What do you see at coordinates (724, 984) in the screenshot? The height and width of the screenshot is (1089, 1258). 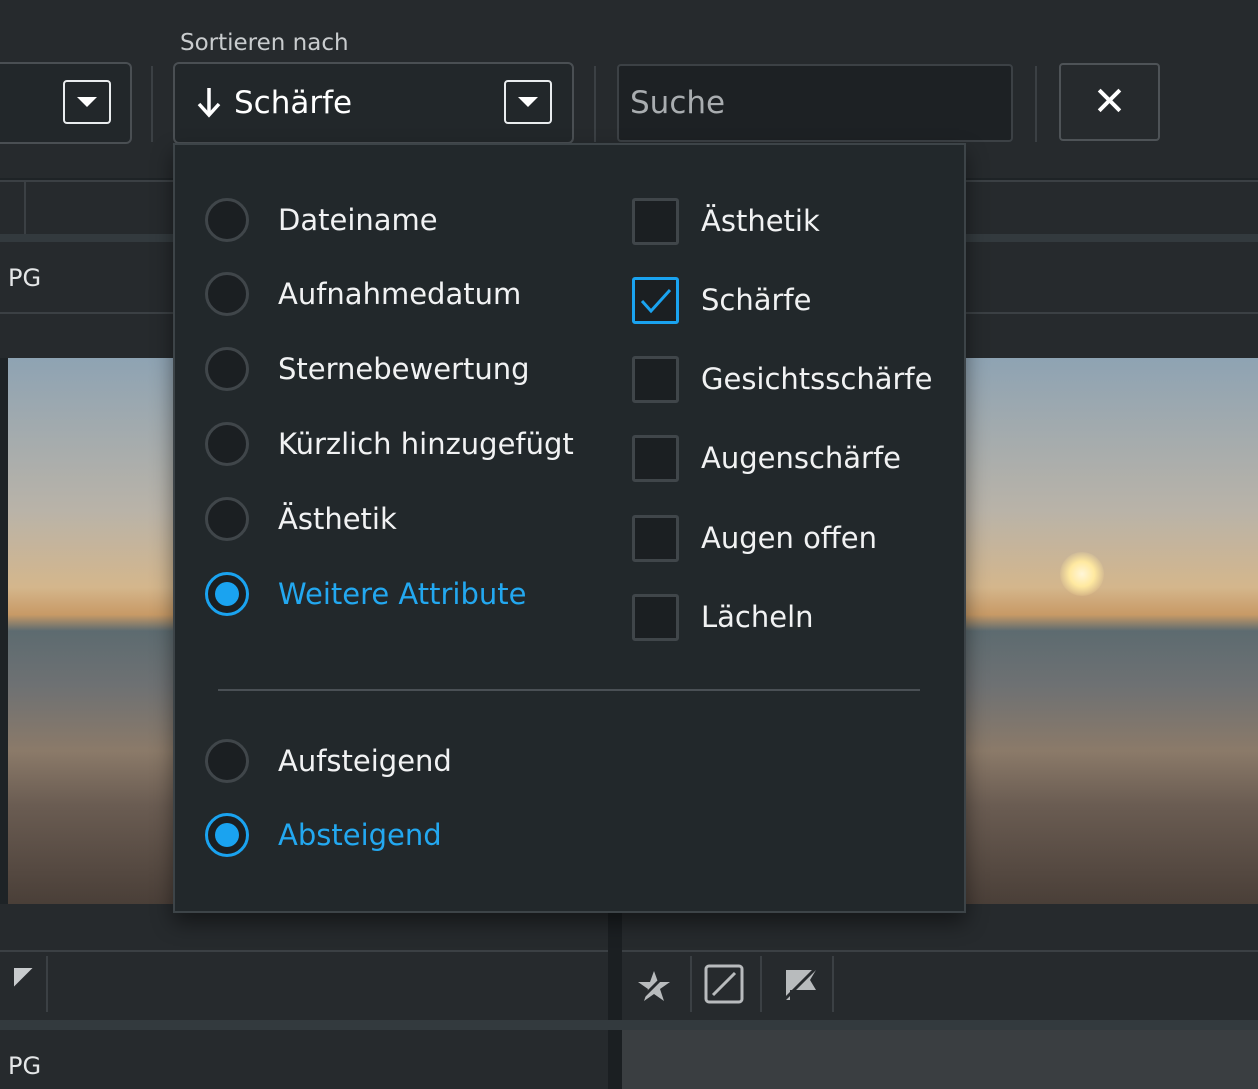 I see `color-label-icon` at bounding box center [724, 984].